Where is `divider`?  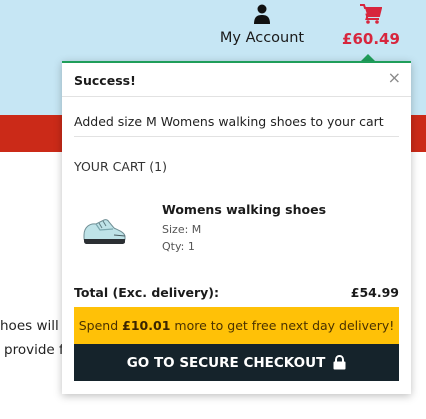 divider is located at coordinates (236, 136).